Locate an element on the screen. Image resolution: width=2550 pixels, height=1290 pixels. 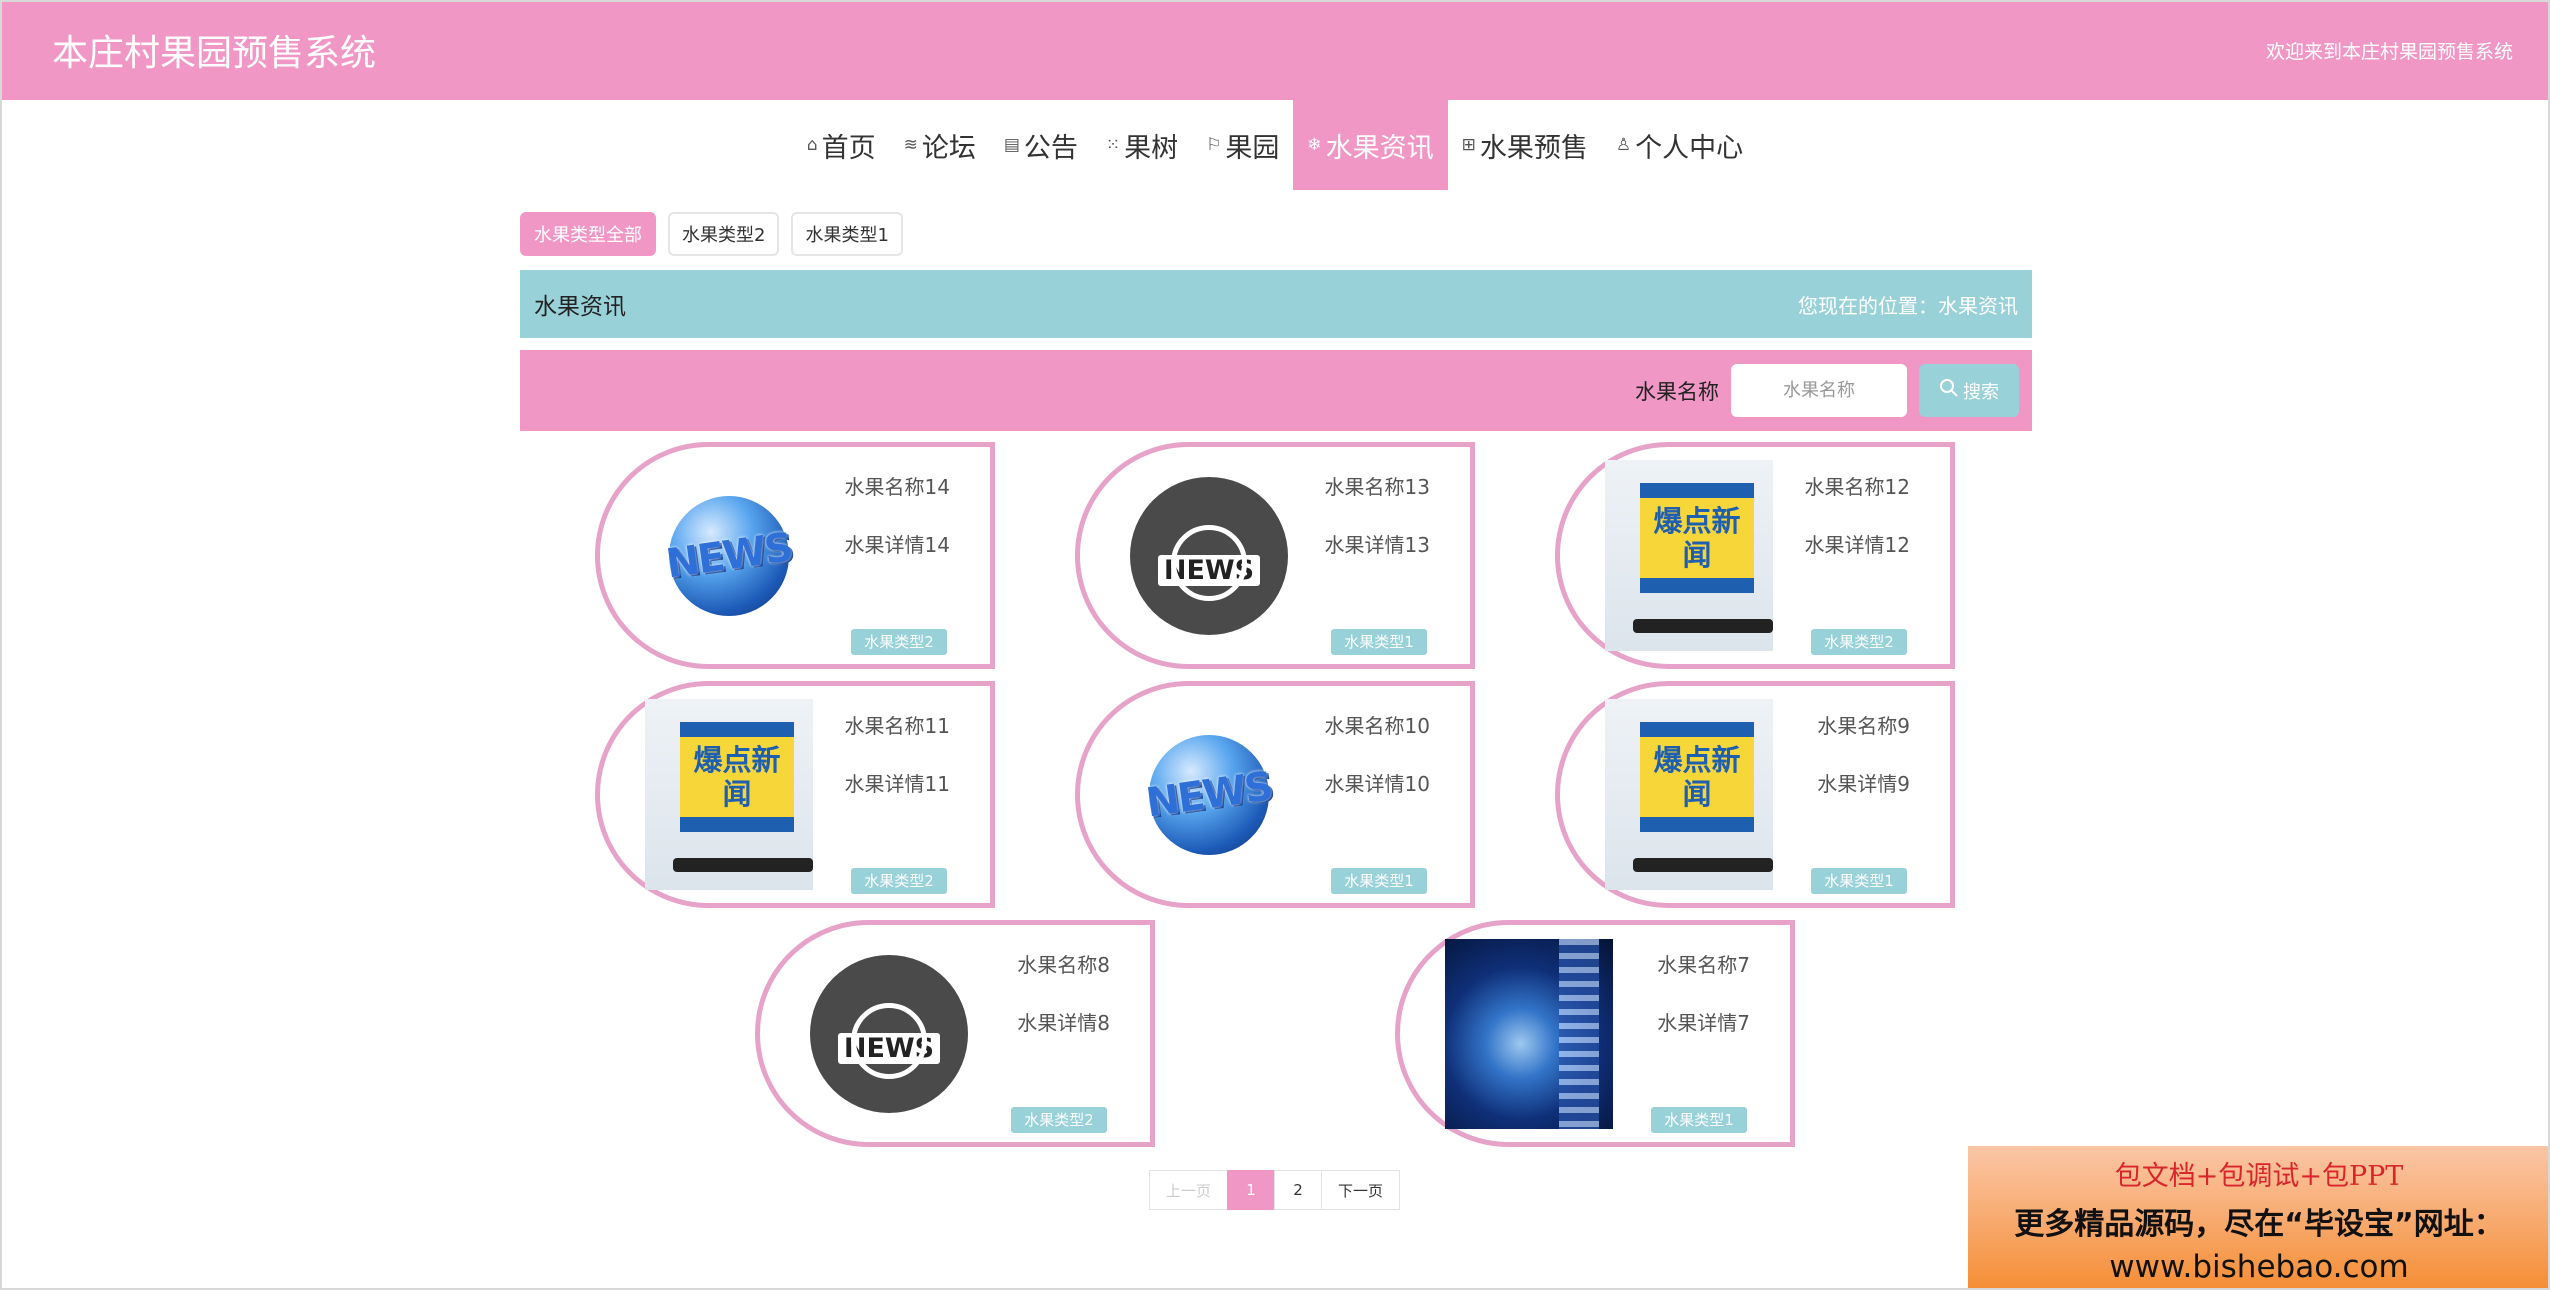
card-detail: 水果详情10 is located at coordinates (1377, 784).